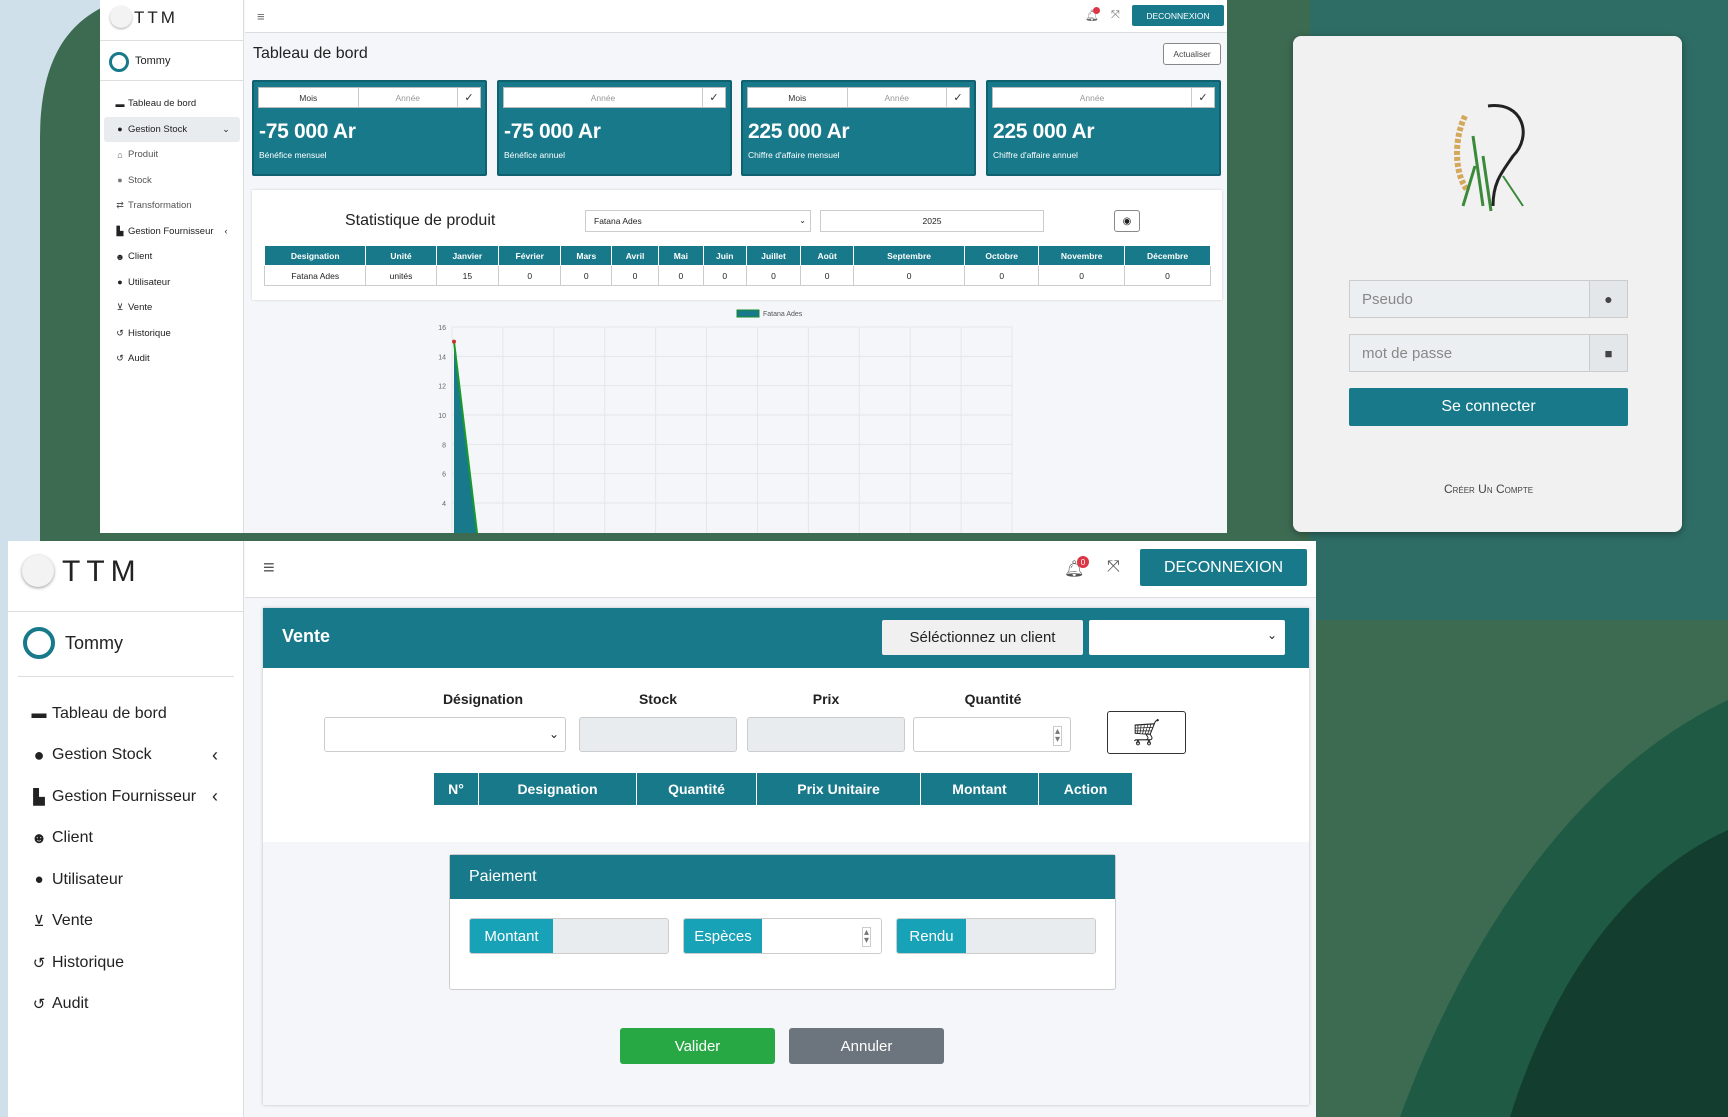  What do you see at coordinates (610, 936) in the screenshot?
I see `montant-input` at bounding box center [610, 936].